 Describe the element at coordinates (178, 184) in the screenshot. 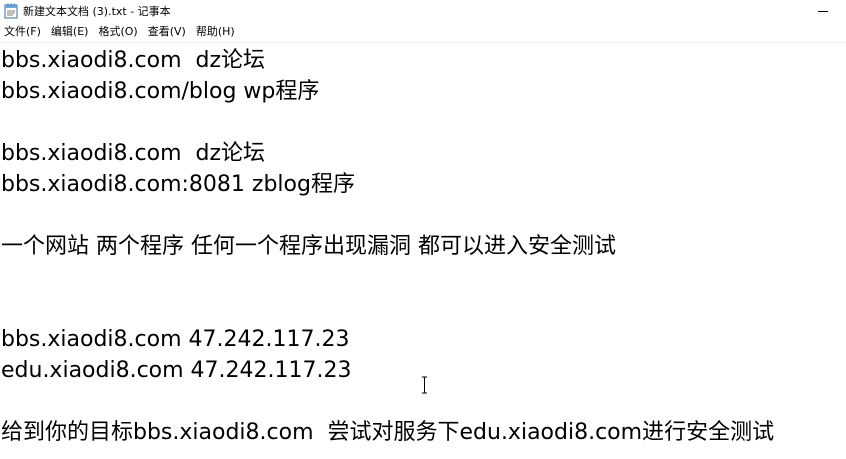

I see `editor-line: bbs.xiaodi8.com:8081 zblog程序` at that location.